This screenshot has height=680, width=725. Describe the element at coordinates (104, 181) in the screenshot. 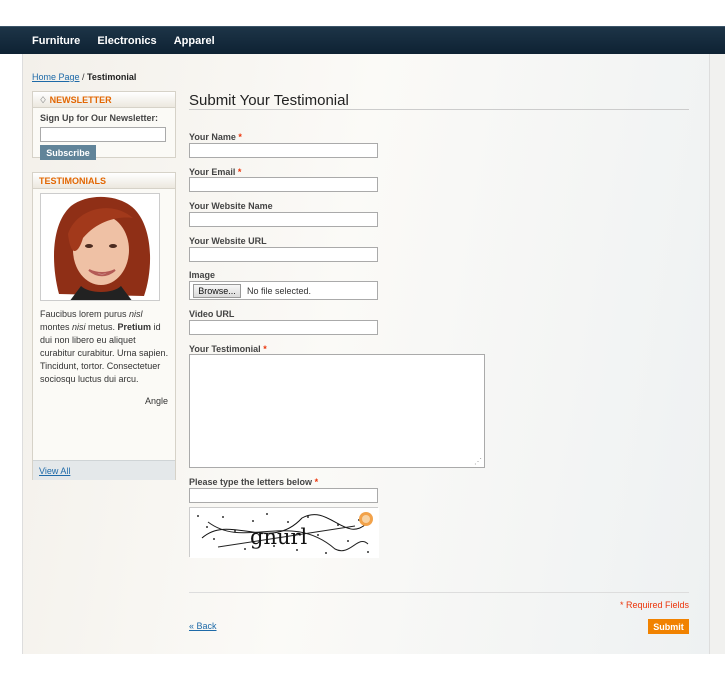

I see `testimonials-header: TESTIMONIALS` at that location.